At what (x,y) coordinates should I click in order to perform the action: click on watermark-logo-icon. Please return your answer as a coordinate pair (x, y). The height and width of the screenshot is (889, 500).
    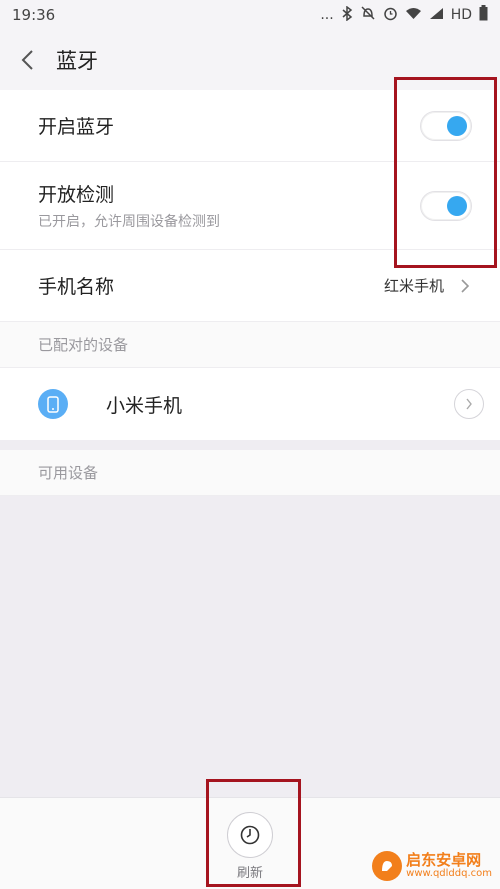
    Looking at the image, I should click on (387, 866).